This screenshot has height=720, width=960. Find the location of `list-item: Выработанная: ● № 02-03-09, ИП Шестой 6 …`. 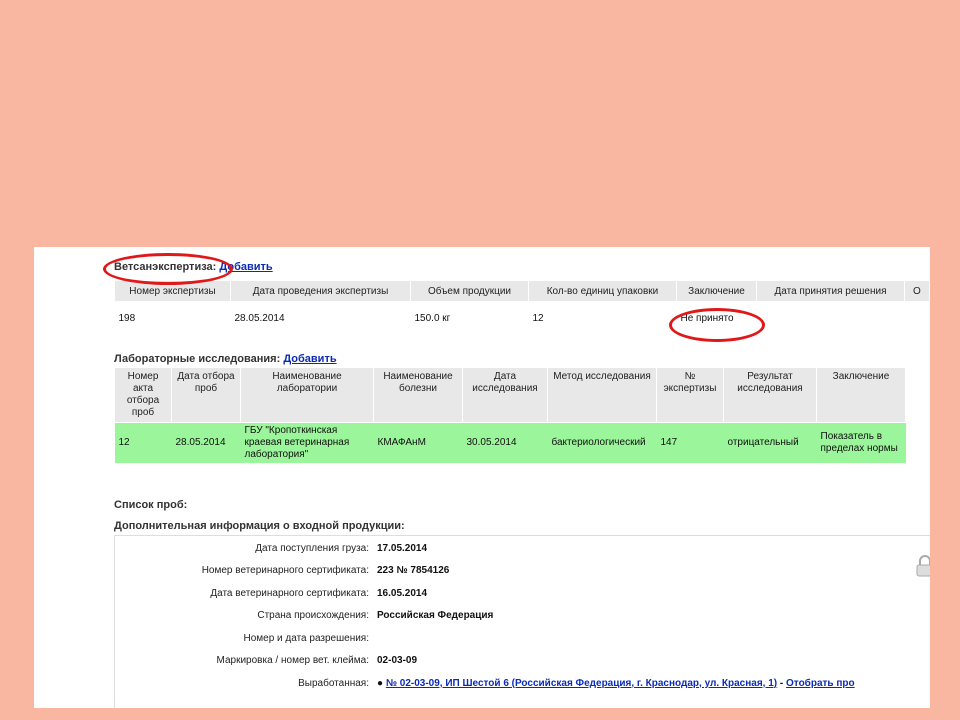

list-item: Выработанная: ● № 02-03-09, ИП Шестой 6 … is located at coordinates (484, 683).